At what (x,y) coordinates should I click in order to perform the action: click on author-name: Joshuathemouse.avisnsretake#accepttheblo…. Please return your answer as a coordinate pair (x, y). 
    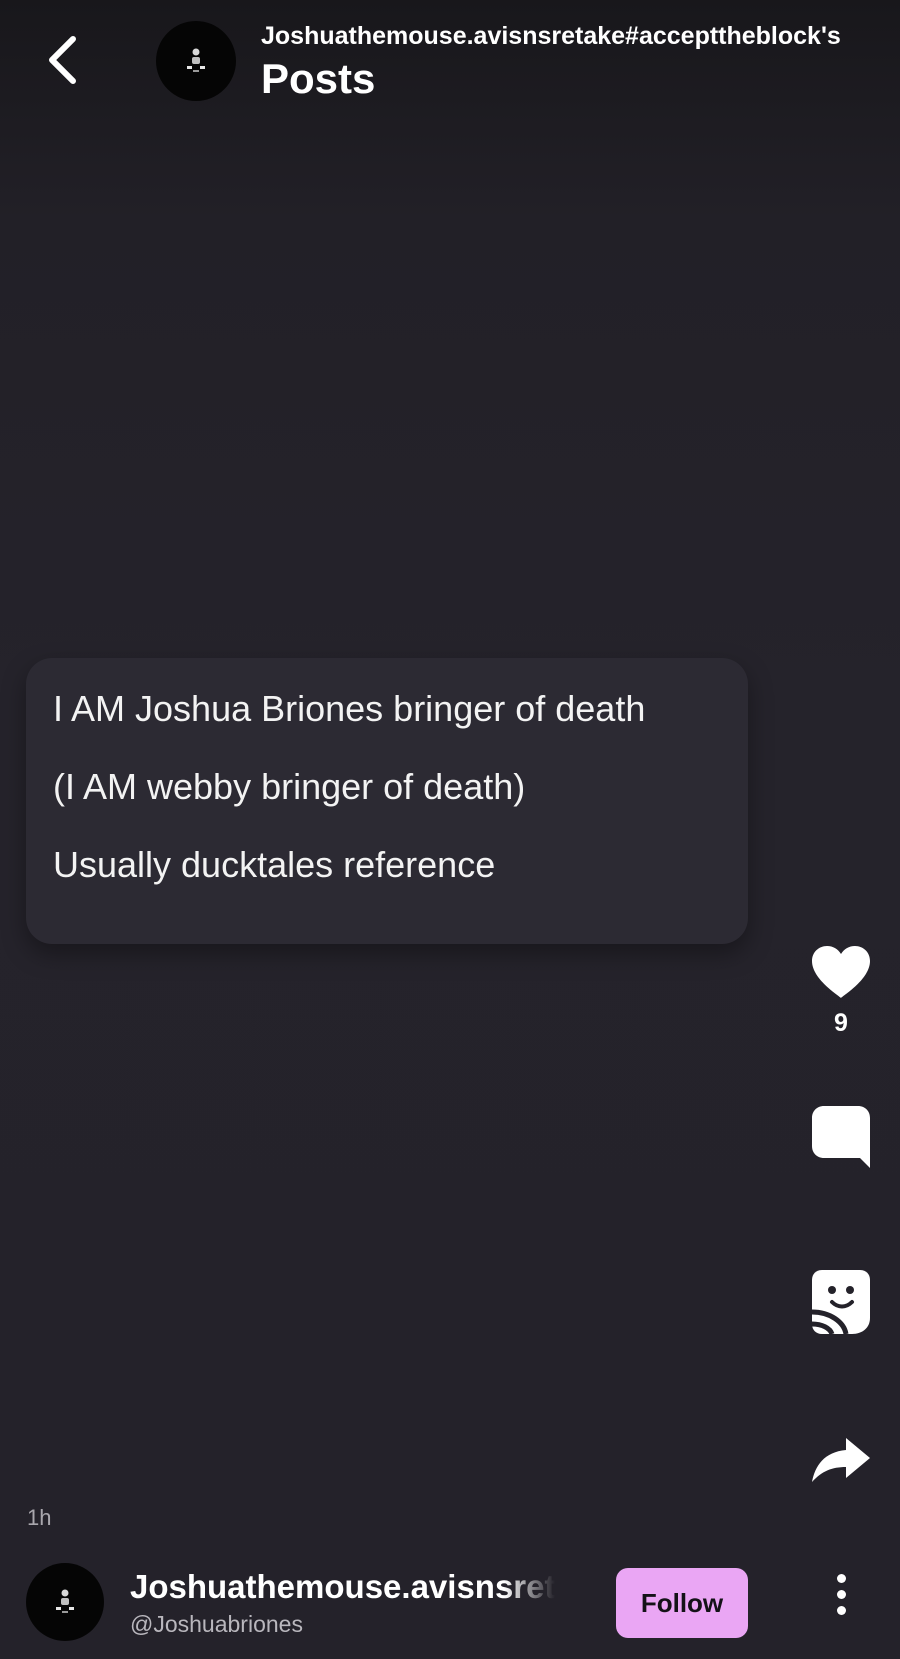
    Looking at the image, I should click on (342, 1587).